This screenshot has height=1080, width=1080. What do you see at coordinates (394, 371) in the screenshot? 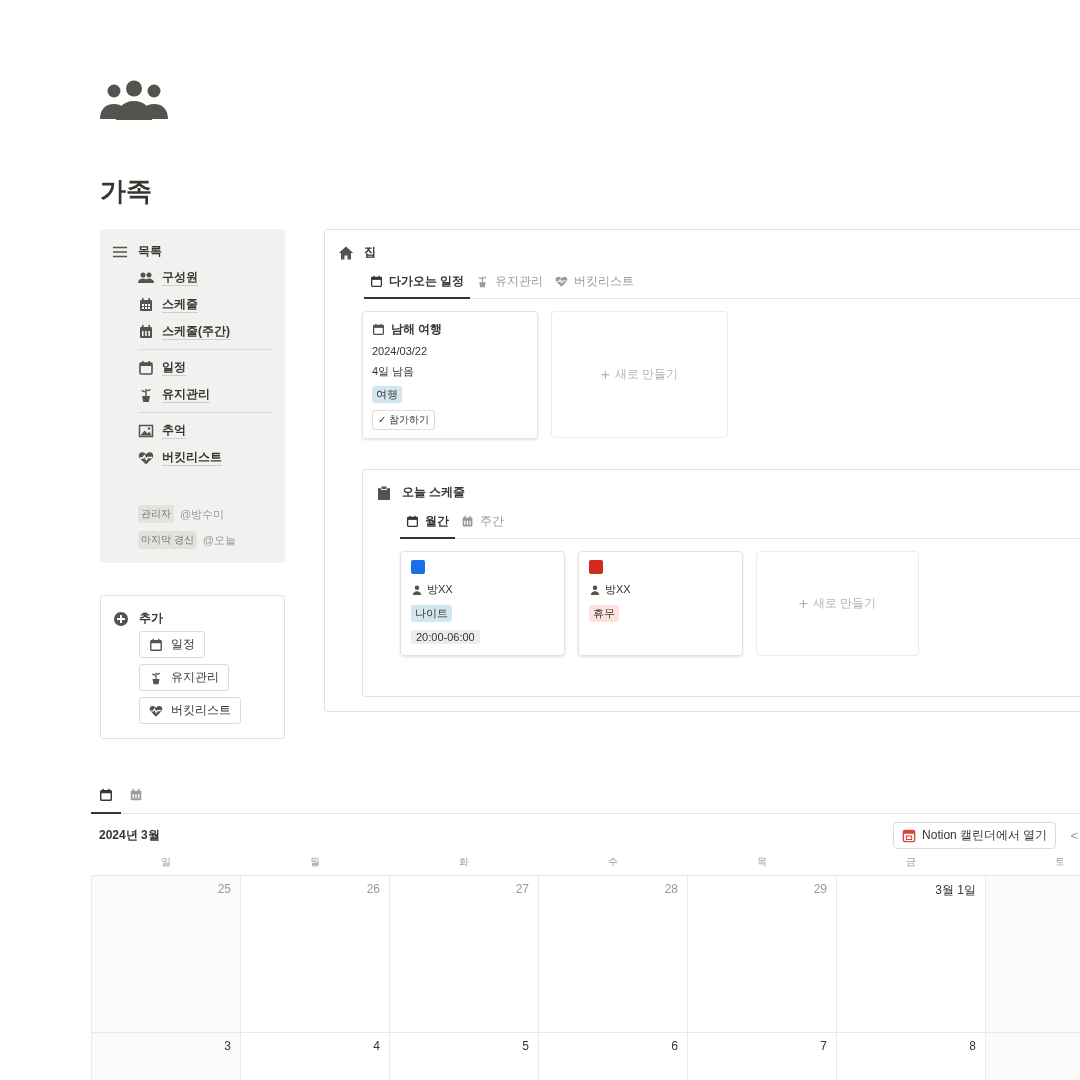
I see `days-remaining: 4일 남음` at bounding box center [394, 371].